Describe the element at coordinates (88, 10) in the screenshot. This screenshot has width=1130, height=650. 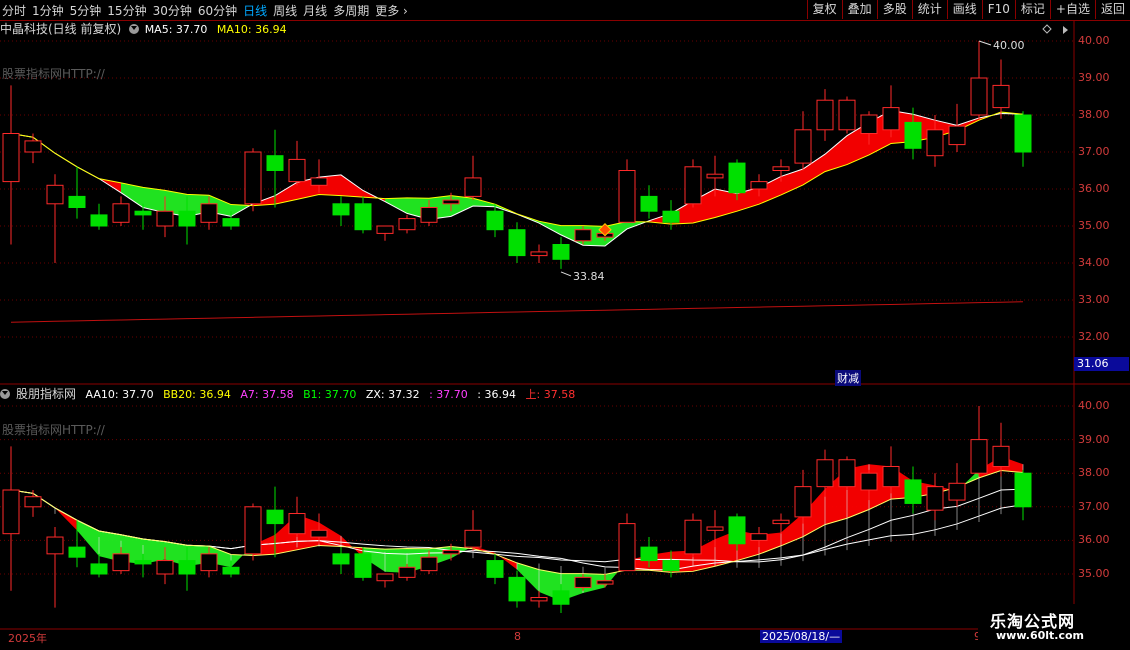
I see `period-tab-2: 5分钟` at that location.